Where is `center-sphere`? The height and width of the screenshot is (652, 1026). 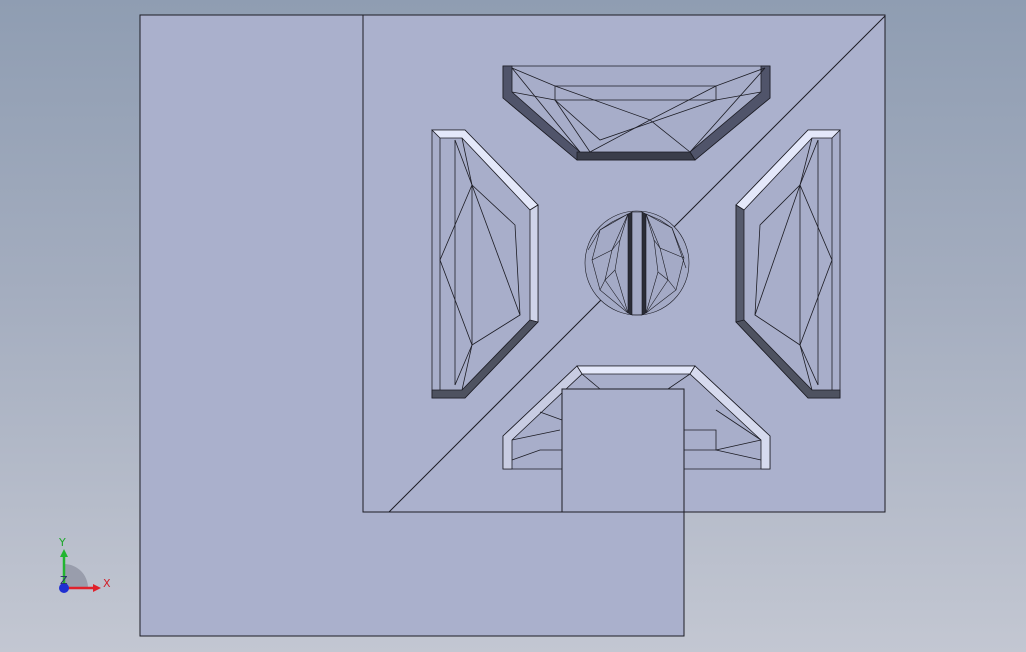
center-sphere is located at coordinates (637, 263).